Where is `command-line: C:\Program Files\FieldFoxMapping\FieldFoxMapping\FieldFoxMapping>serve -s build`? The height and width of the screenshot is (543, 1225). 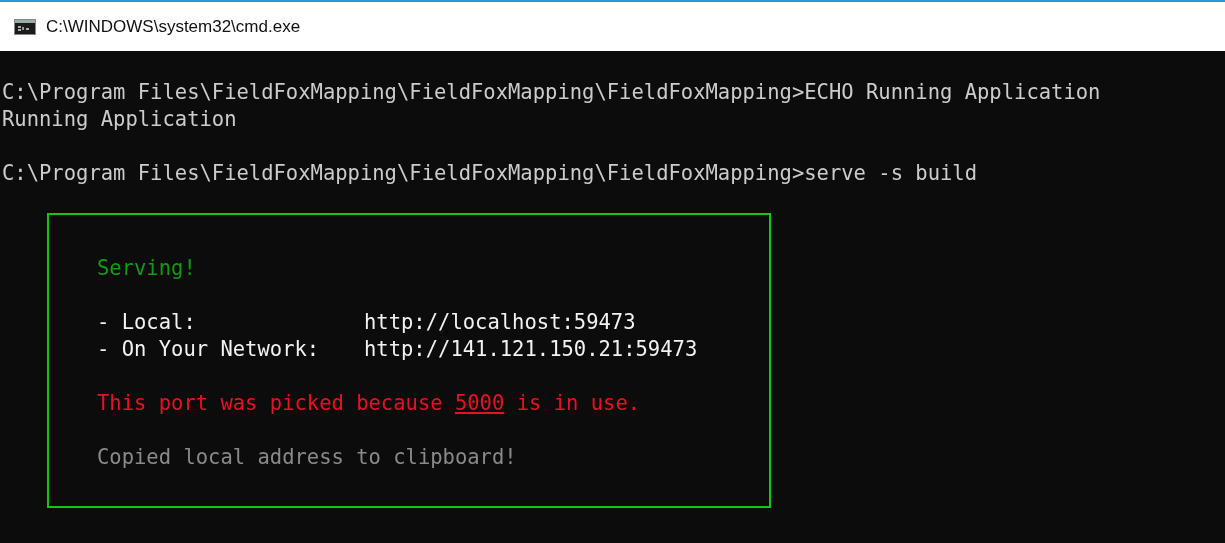 command-line: C:\Program Files\FieldFoxMapping\FieldFoxMapping\FieldFoxMapping>serve -s build is located at coordinates (490, 173).